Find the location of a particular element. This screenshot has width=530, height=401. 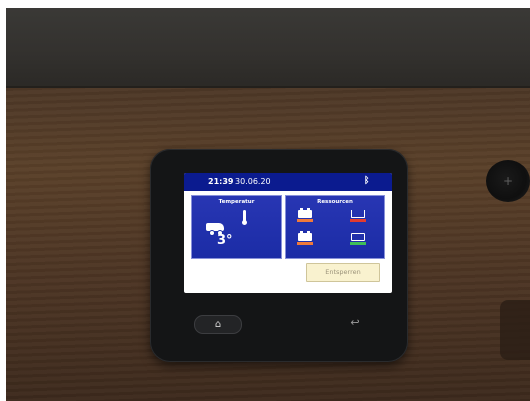

home-icon: ⌂ is located at coordinates (218, 324).